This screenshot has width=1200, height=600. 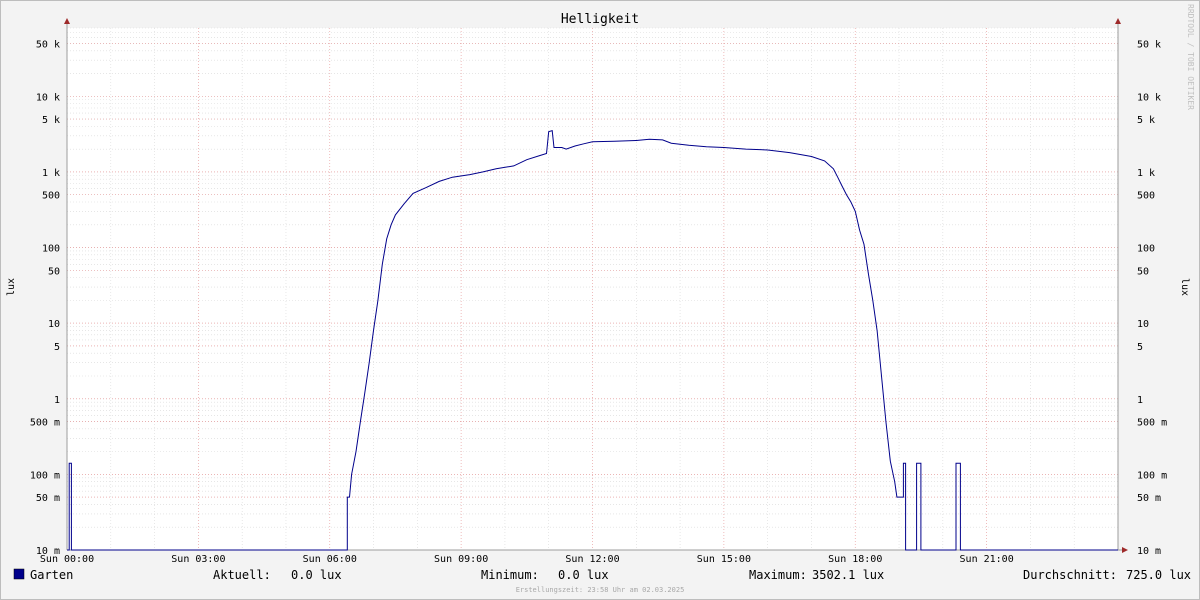 What do you see at coordinates (45, 475) in the screenshot?
I see `y-tick-label-left: 100 m` at bounding box center [45, 475].